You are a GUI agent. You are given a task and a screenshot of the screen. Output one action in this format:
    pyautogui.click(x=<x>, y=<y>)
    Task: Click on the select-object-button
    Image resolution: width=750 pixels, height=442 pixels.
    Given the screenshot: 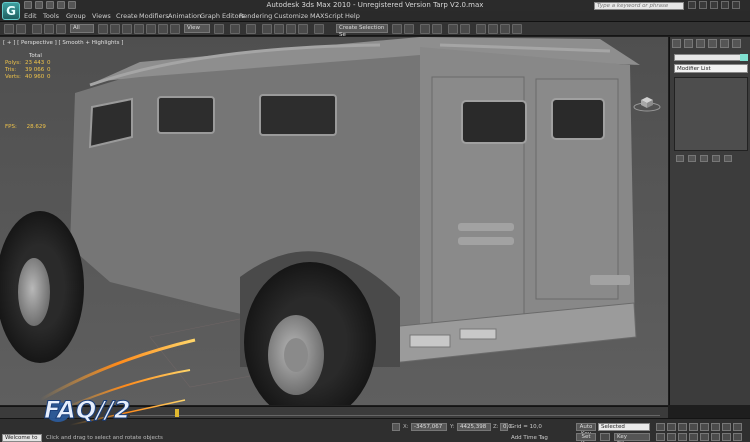 What is the action you would take?
    pyautogui.click(x=103, y=29)
    